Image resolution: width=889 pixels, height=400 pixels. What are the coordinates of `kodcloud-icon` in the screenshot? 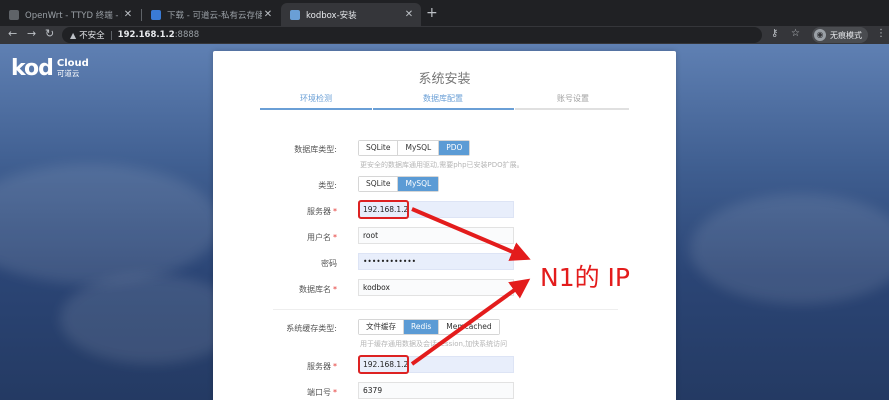 It's located at (156, 14).